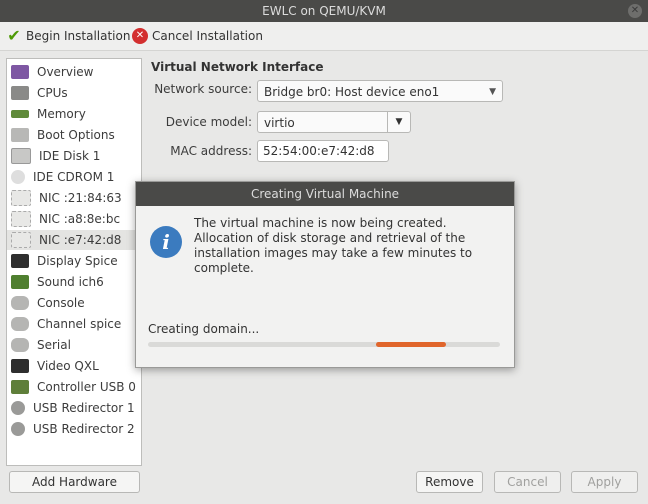 Image resolution: width=648 pixels, height=504 pixels. Describe the element at coordinates (527, 482) in the screenshot. I see `cancel-button: Cancel` at that location.